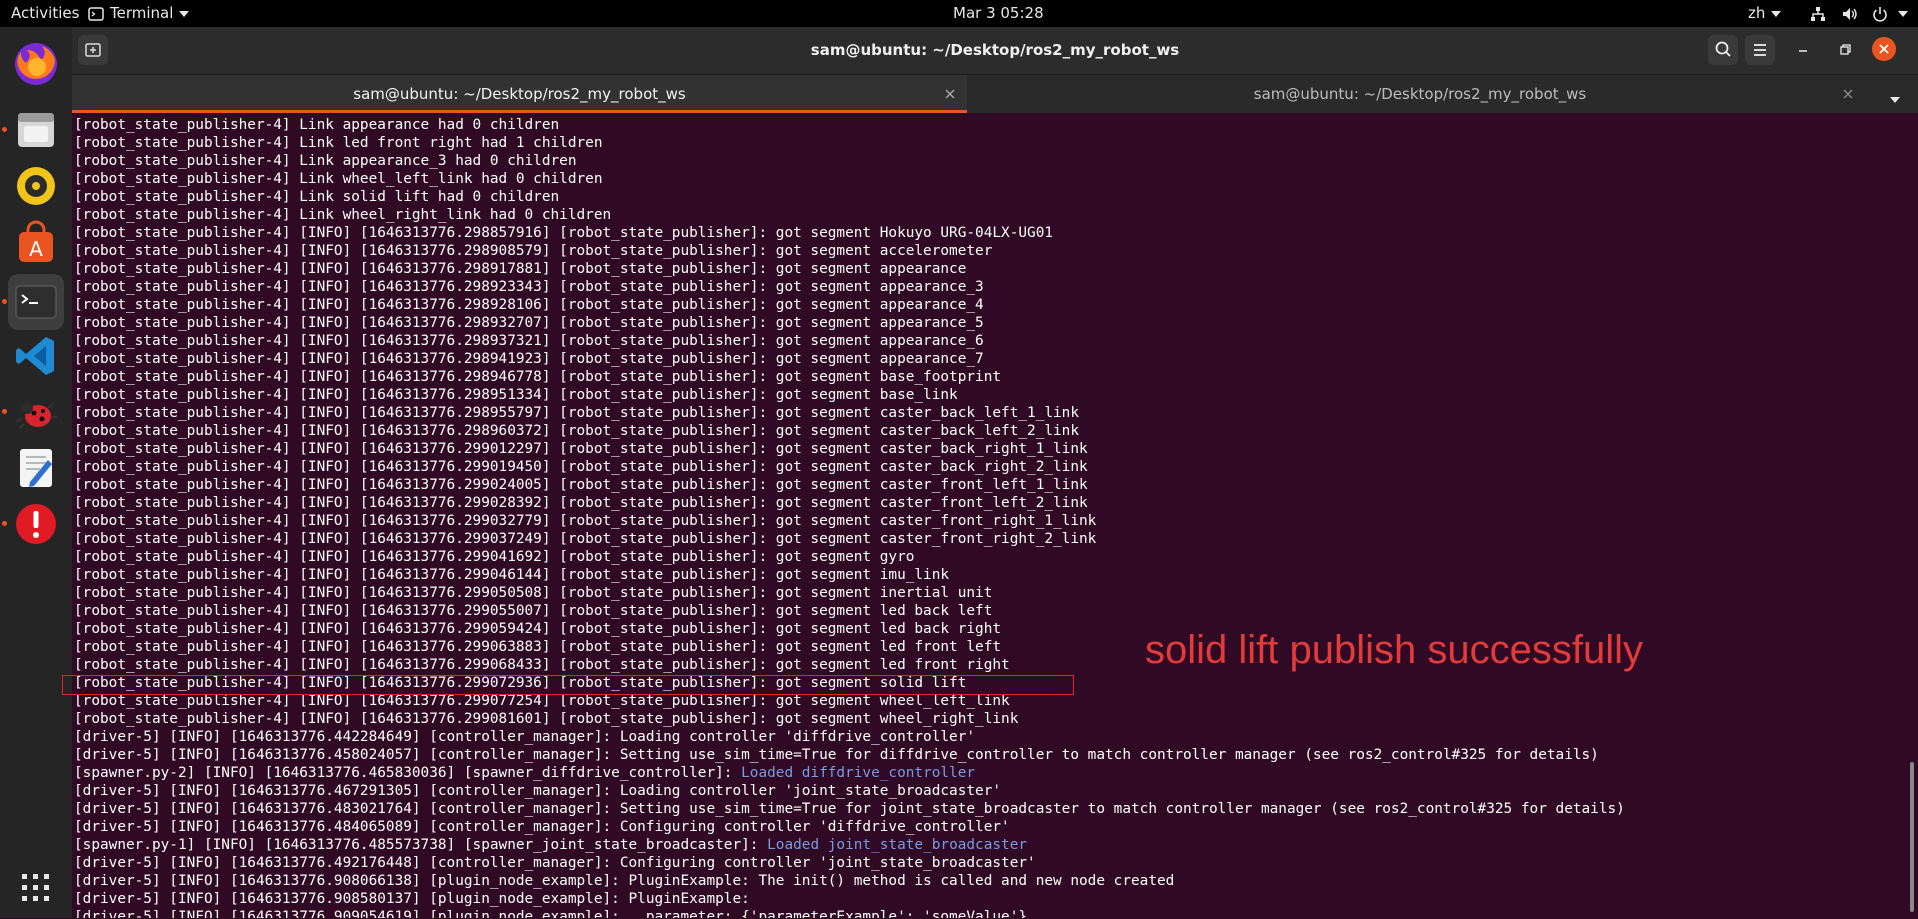  What do you see at coordinates (1760, 50) in the screenshot?
I see `menu-button` at bounding box center [1760, 50].